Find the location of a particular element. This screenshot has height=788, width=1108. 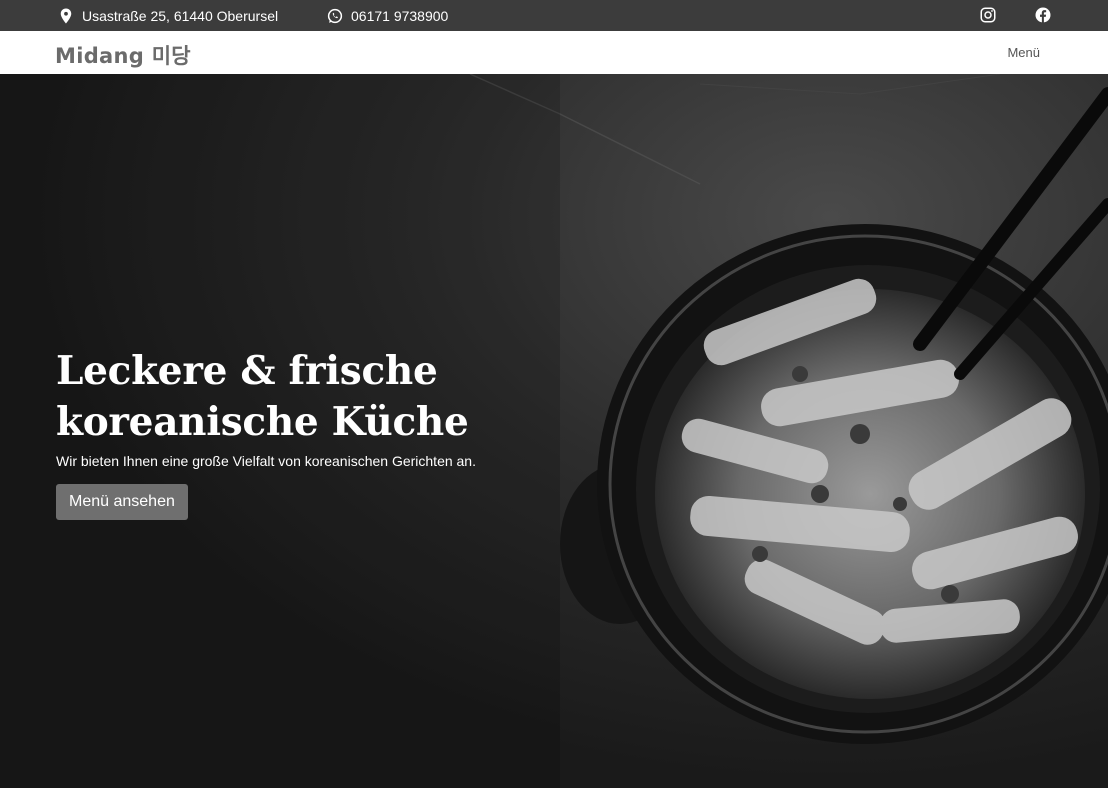

map-pin-icon is located at coordinates (66, 16).